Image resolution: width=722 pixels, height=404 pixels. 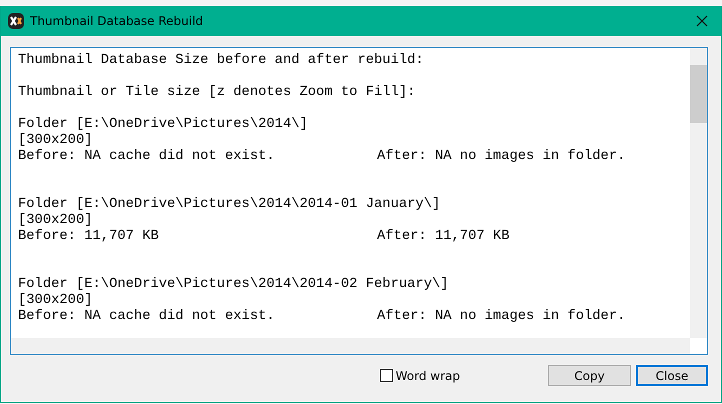 What do you see at coordinates (350, 346) in the screenshot?
I see `horizontal-scrollbar` at bounding box center [350, 346].